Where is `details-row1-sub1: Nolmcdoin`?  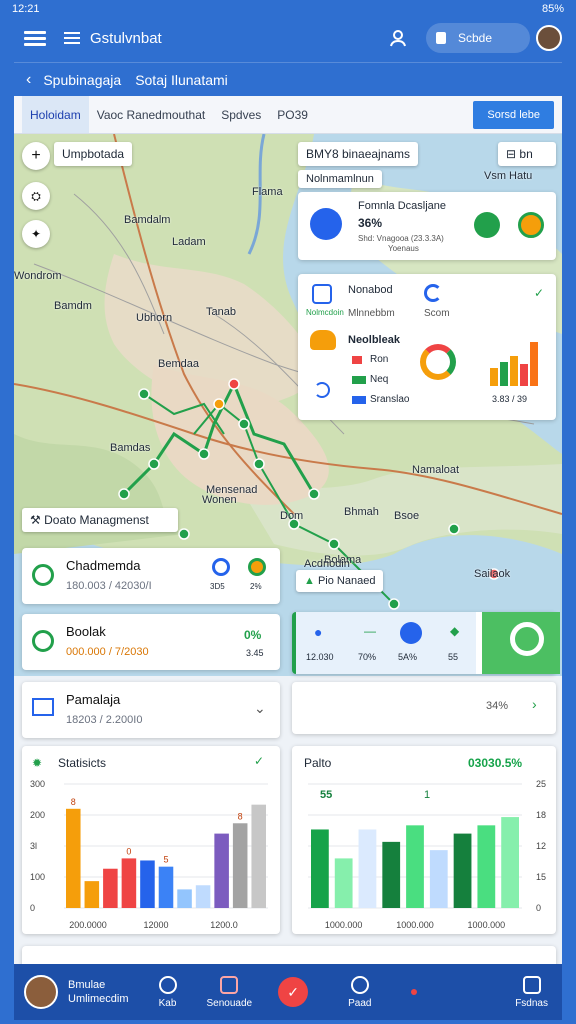 details-row1-sub1: Nolmcdoin is located at coordinates (325, 312).